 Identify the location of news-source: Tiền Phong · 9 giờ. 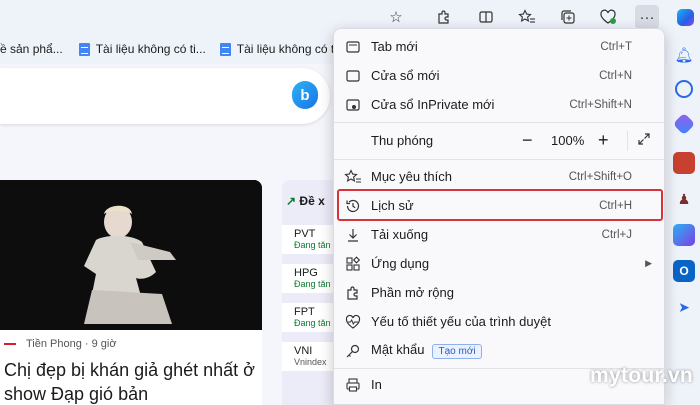
(60, 344).